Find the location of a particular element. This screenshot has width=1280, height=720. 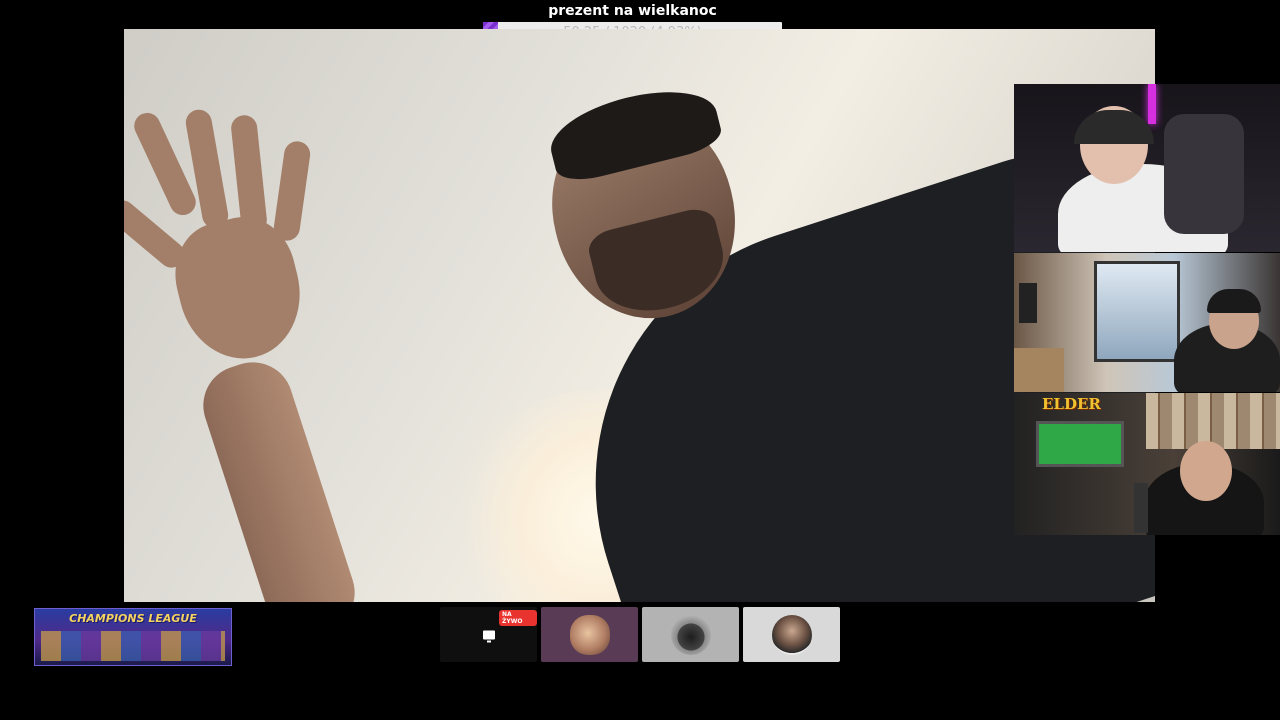

live-badge: NA ŻYWO is located at coordinates (518, 618).